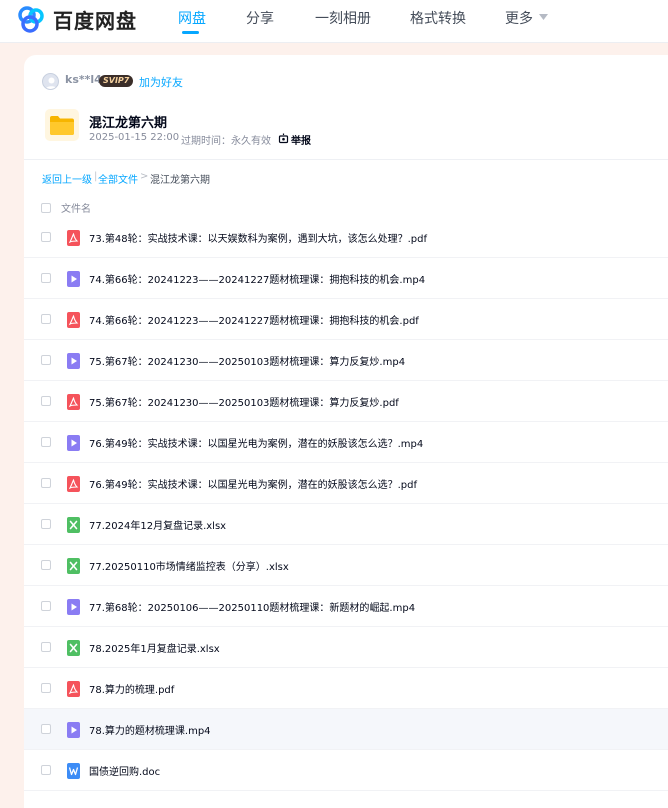 The image size is (668, 808). What do you see at coordinates (31, 19) in the screenshot?
I see `baidu-netdisk-logo-icon` at bounding box center [31, 19].